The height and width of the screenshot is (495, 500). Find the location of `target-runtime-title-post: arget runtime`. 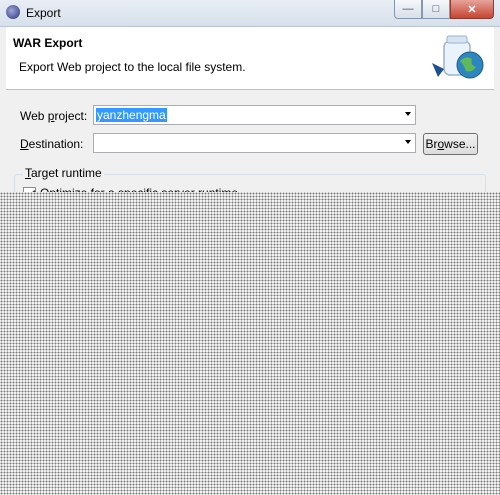

target-runtime-title-post: arget runtime is located at coordinates (66, 173).